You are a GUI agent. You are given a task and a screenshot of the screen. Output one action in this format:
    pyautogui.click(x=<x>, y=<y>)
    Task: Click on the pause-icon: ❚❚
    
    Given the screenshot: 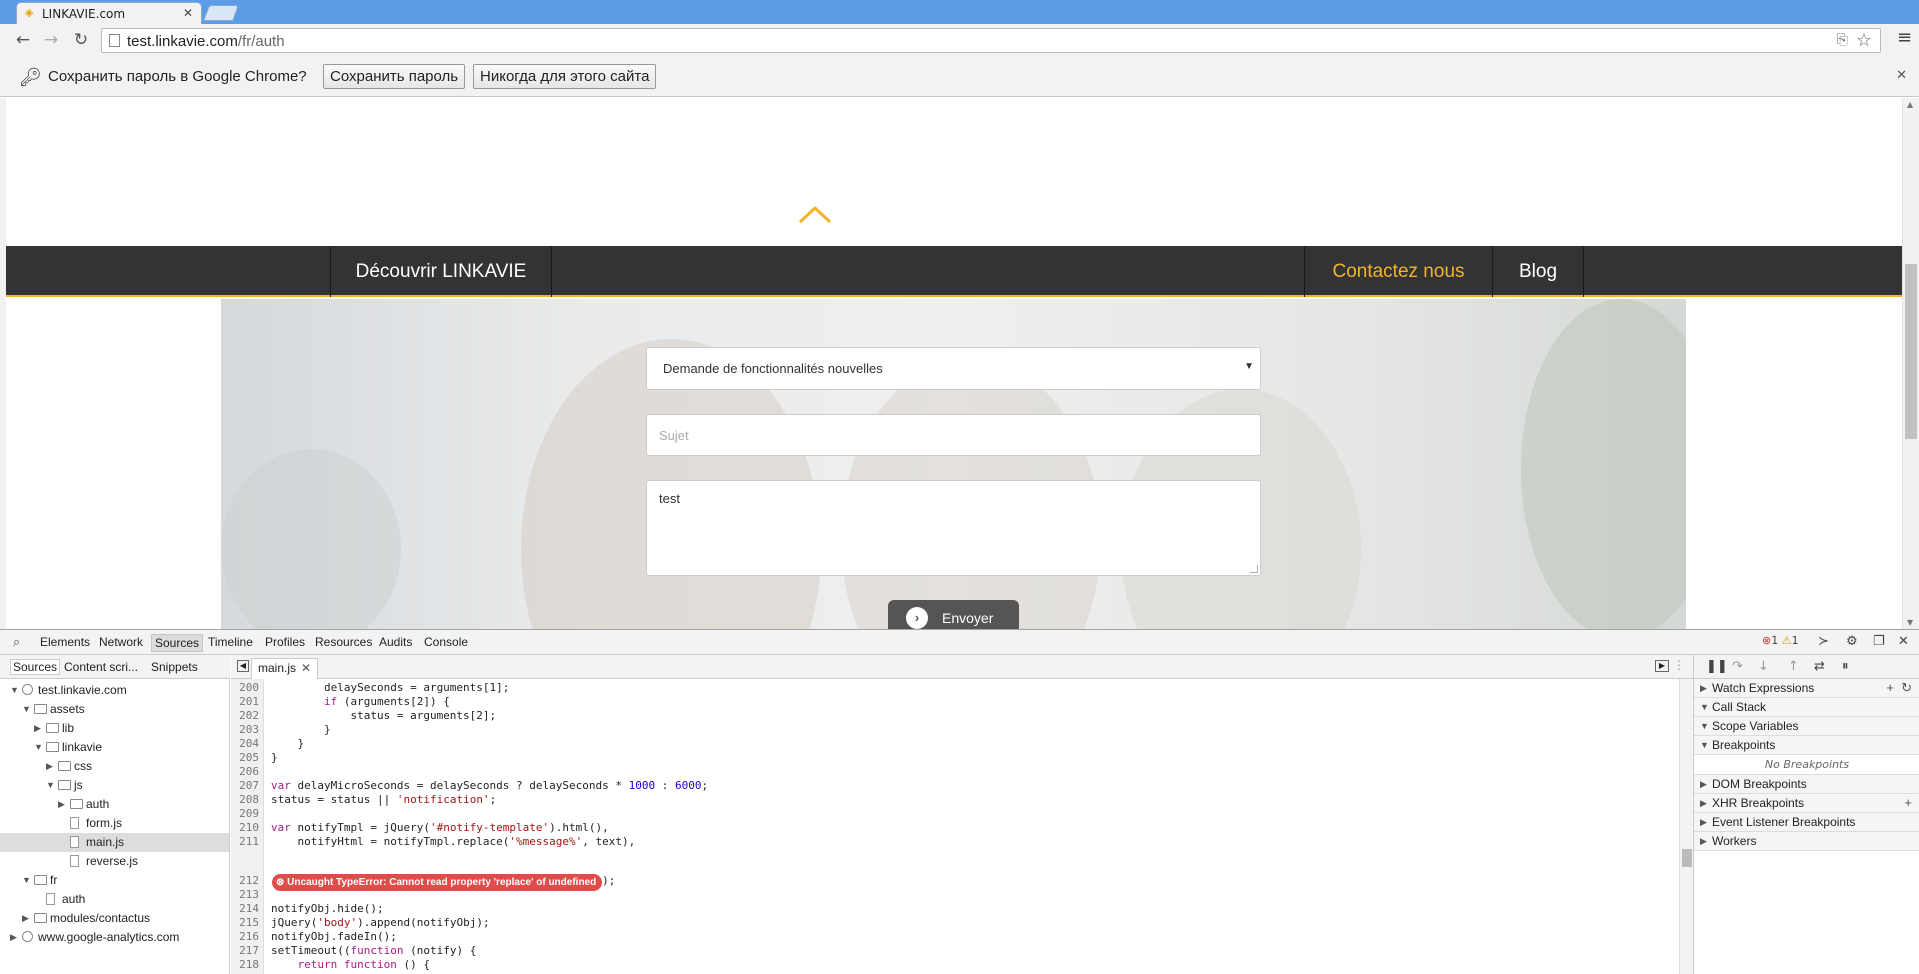 What is the action you would take?
    pyautogui.click(x=1717, y=666)
    